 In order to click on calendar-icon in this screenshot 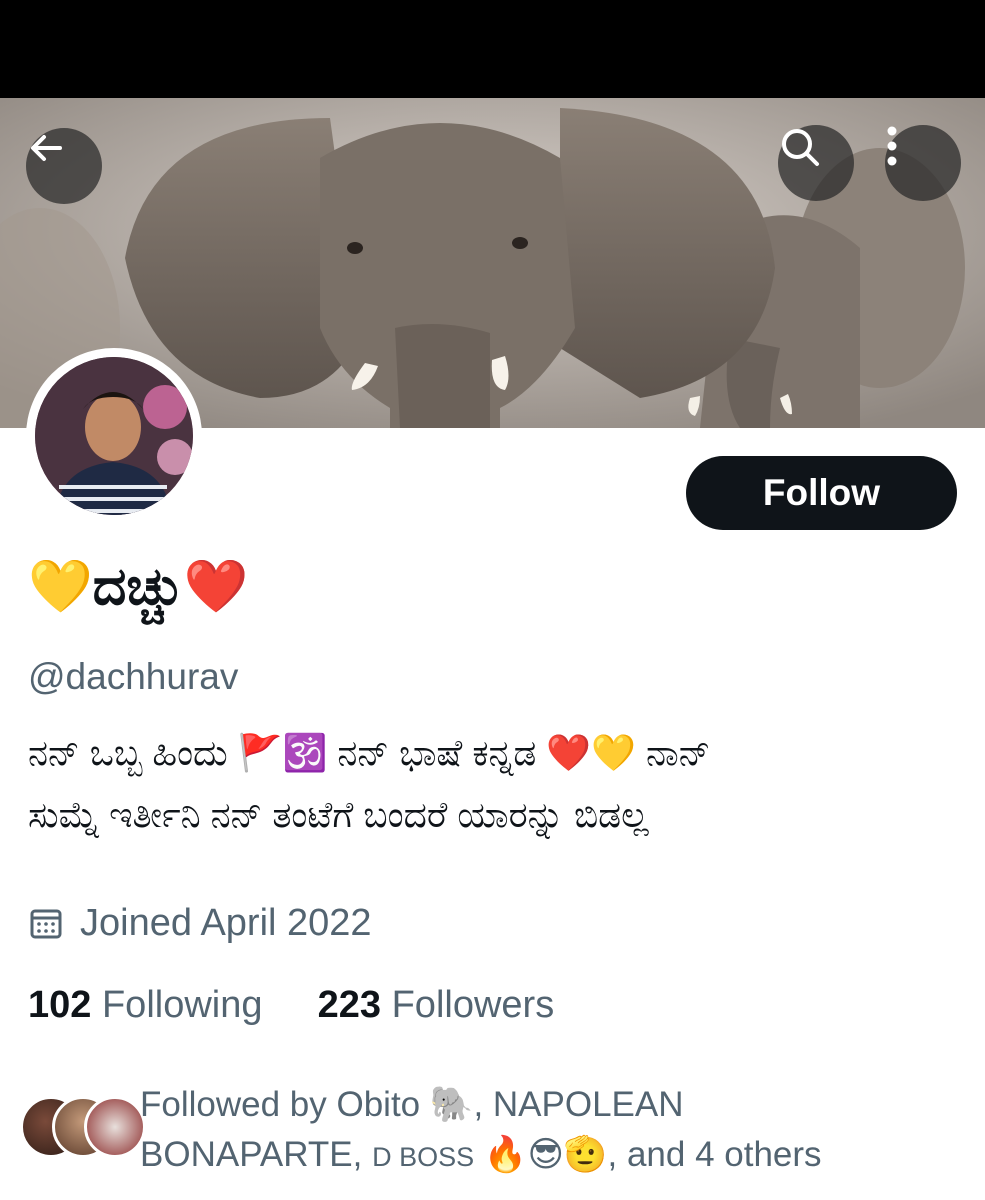, I will do `click(46, 923)`.